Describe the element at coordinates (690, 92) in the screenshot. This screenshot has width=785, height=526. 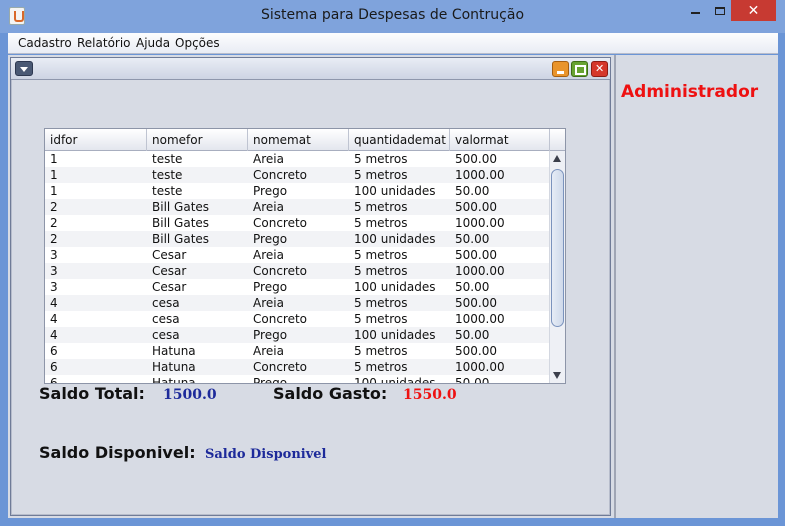
I see `user-role-label: Administrador` at that location.